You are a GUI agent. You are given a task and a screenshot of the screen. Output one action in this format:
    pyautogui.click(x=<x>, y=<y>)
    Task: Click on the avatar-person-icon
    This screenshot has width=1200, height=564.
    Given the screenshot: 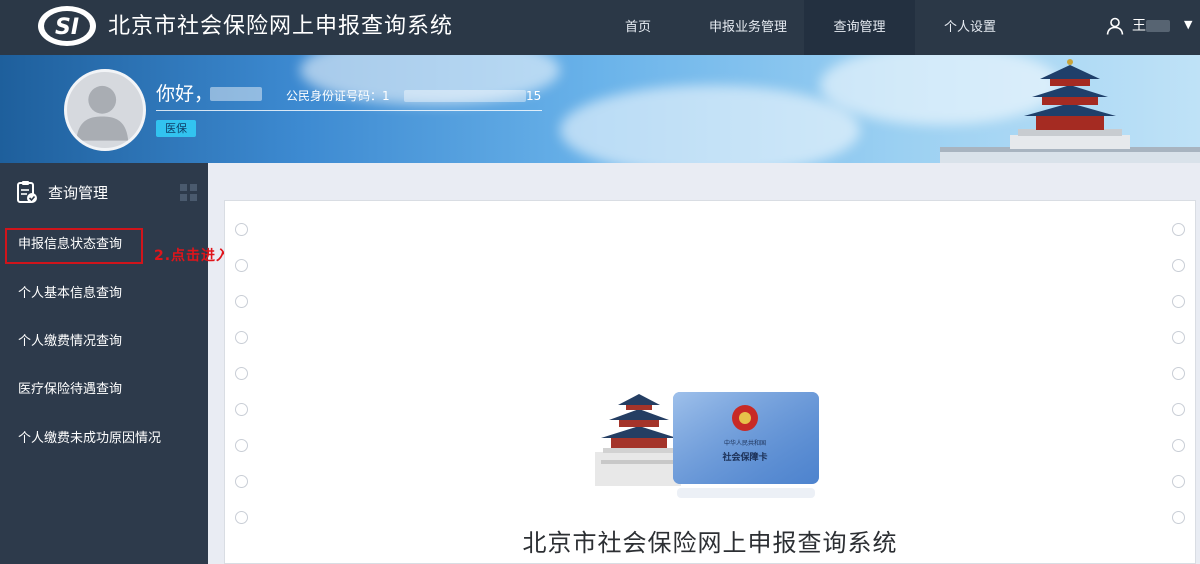 What is the action you would take?
    pyautogui.click(x=102, y=113)
    